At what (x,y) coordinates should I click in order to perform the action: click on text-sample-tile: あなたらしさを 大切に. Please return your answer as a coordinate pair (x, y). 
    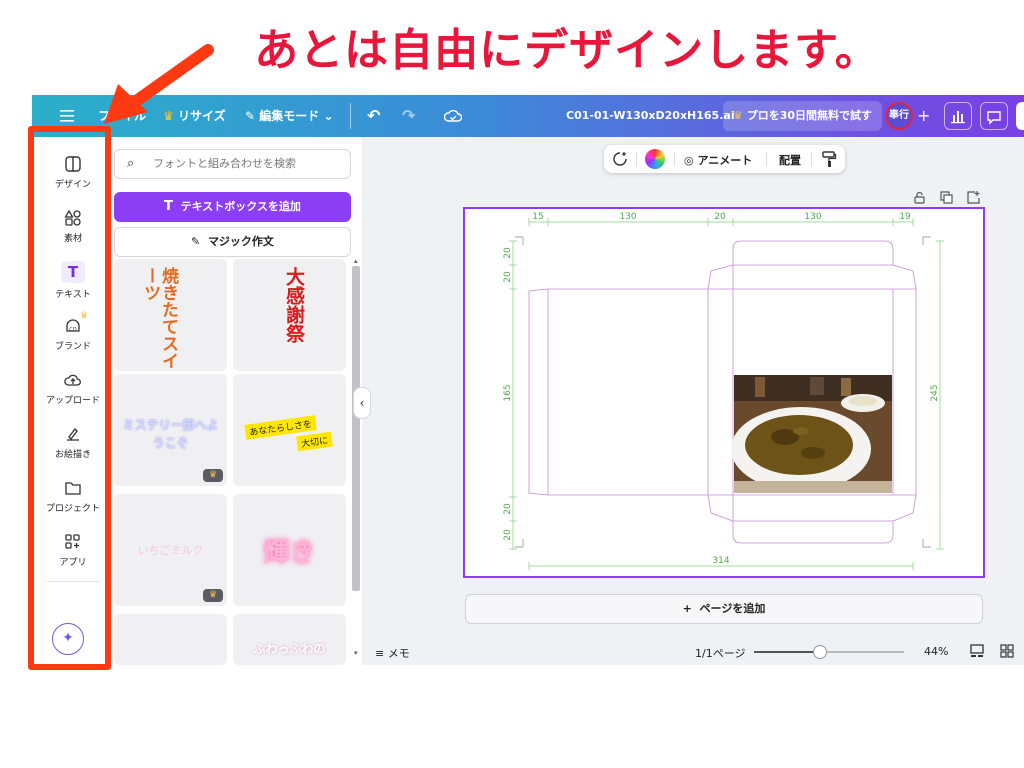
    Looking at the image, I should click on (289, 430).